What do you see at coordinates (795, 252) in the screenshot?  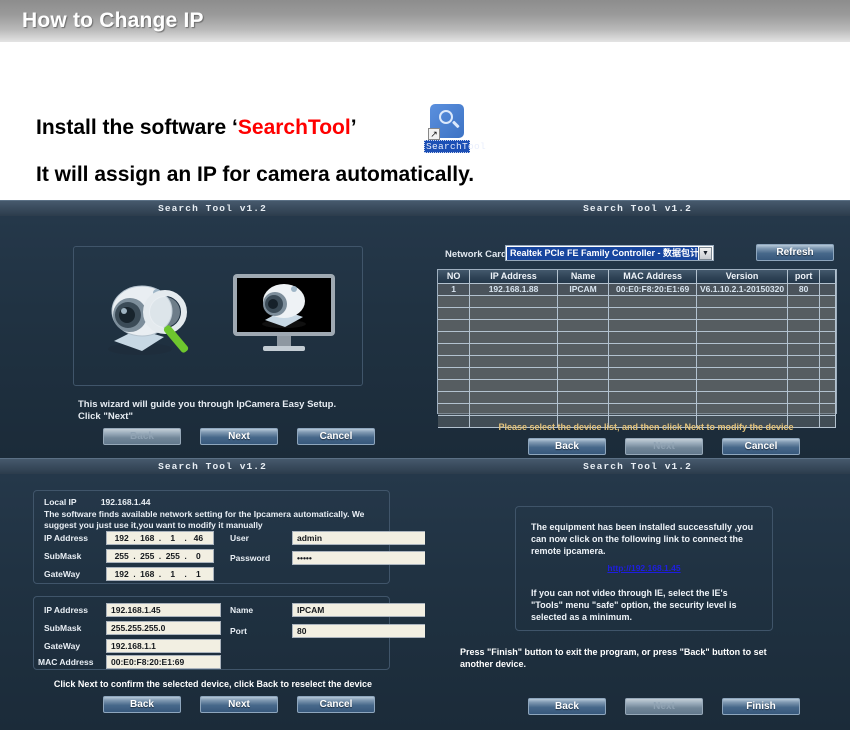 I see `refresh-button: Refresh` at bounding box center [795, 252].